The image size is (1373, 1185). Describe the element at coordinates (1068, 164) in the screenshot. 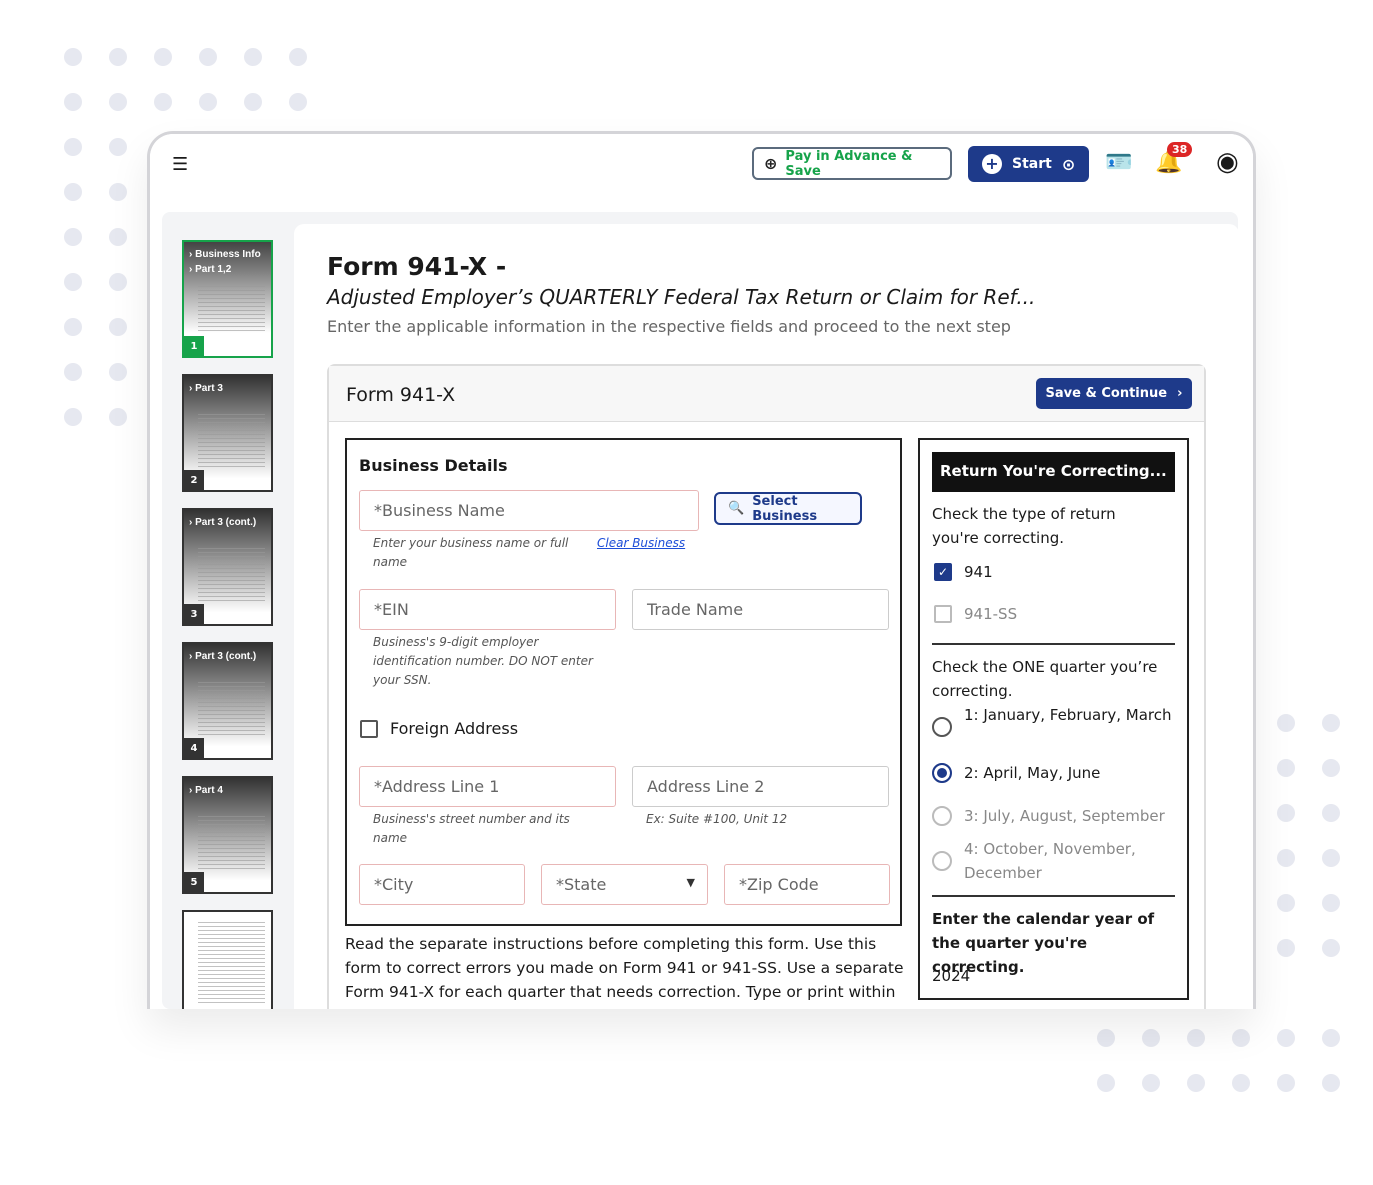

I see `chevron-down-circle-icon: ⊙` at that location.